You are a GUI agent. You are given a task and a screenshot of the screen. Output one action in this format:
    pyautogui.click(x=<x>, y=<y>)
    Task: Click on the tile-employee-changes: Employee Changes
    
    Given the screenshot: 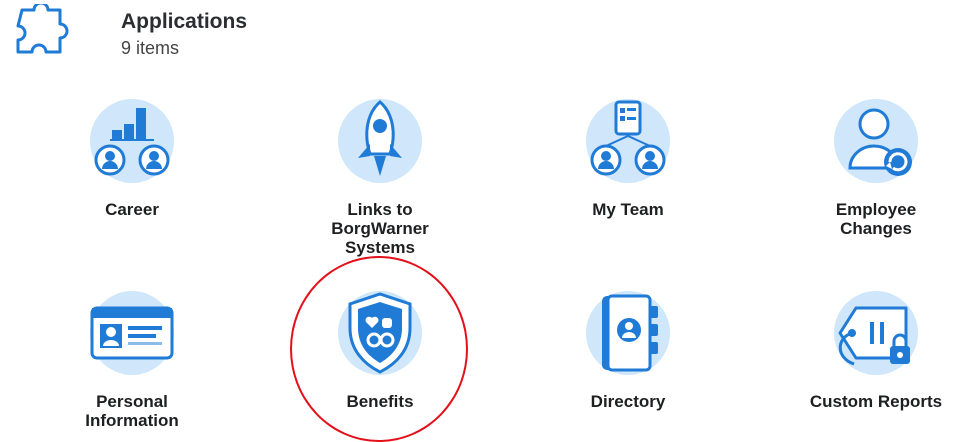 What is the action you would take?
    pyautogui.click(x=876, y=167)
    